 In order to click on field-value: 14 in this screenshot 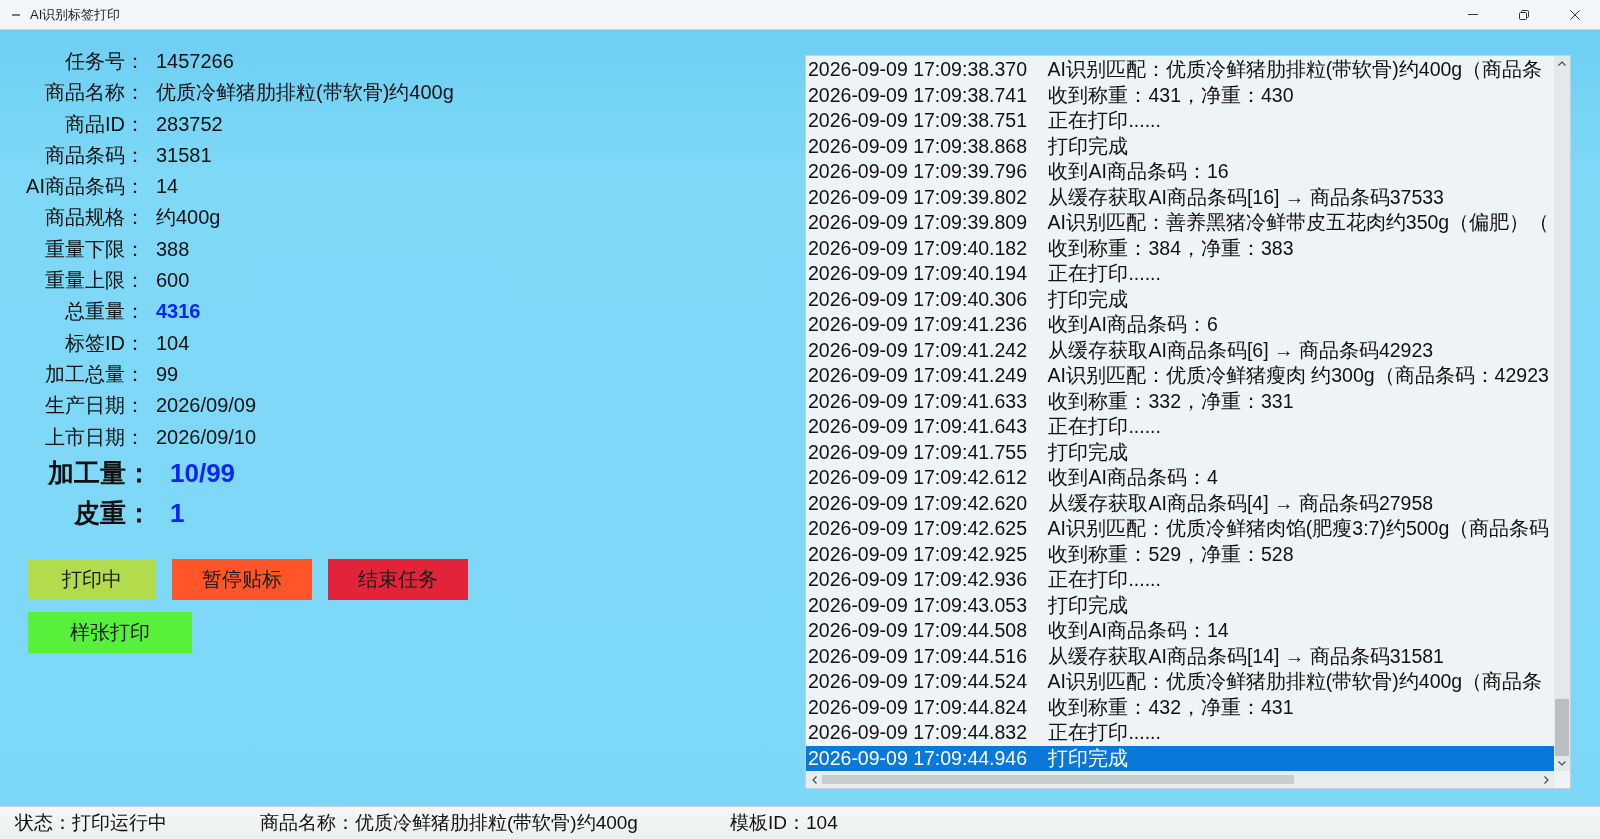, I will do `click(167, 187)`.